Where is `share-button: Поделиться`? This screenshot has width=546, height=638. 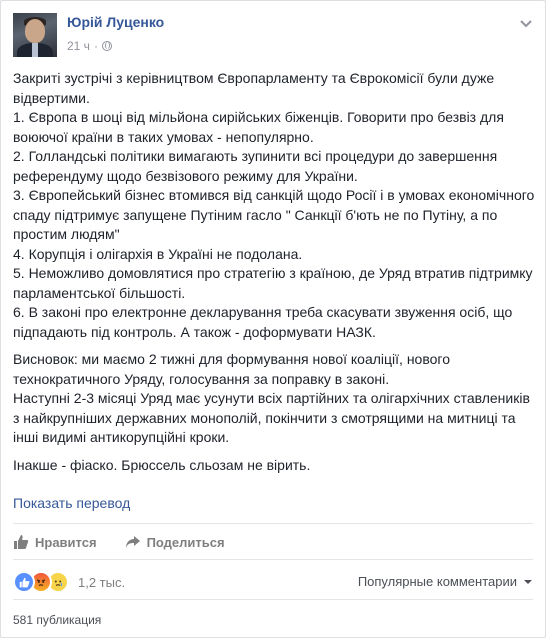 share-button: Поделиться is located at coordinates (175, 542).